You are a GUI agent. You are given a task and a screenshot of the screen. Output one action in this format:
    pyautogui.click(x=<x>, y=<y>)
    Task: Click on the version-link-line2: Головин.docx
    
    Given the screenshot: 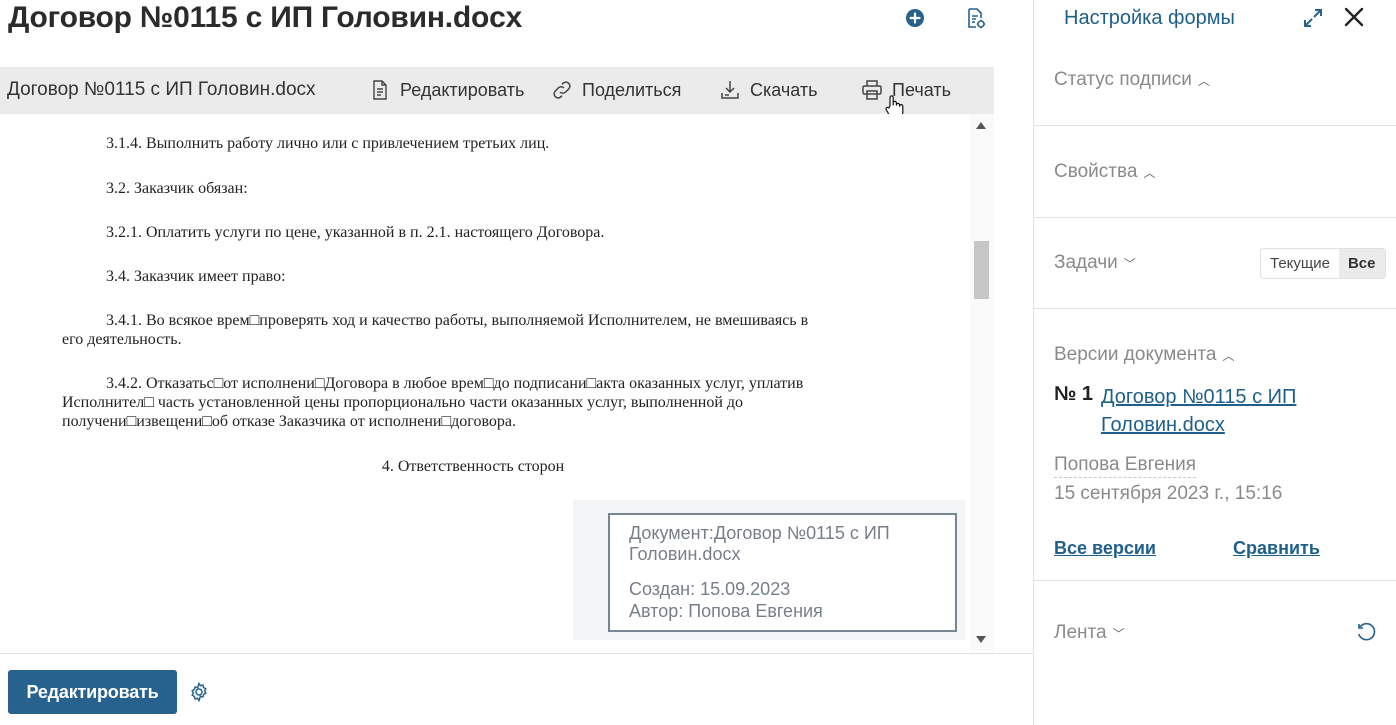 What is the action you would take?
    pyautogui.click(x=1163, y=425)
    